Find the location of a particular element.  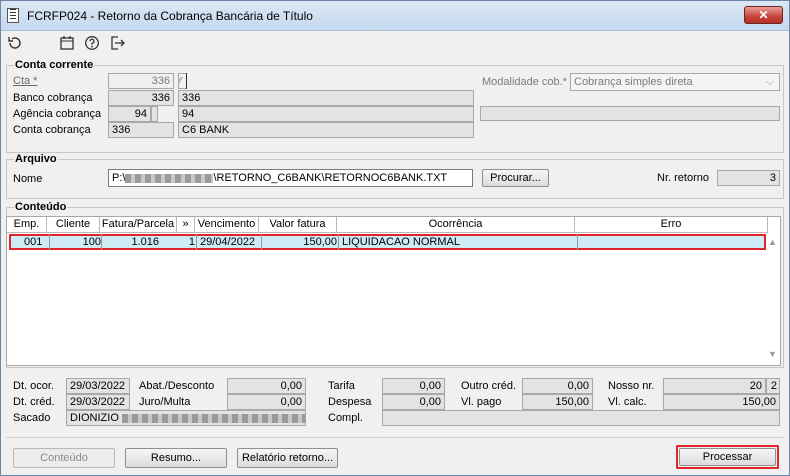

despesa-label: Despesa is located at coordinates (350, 402).